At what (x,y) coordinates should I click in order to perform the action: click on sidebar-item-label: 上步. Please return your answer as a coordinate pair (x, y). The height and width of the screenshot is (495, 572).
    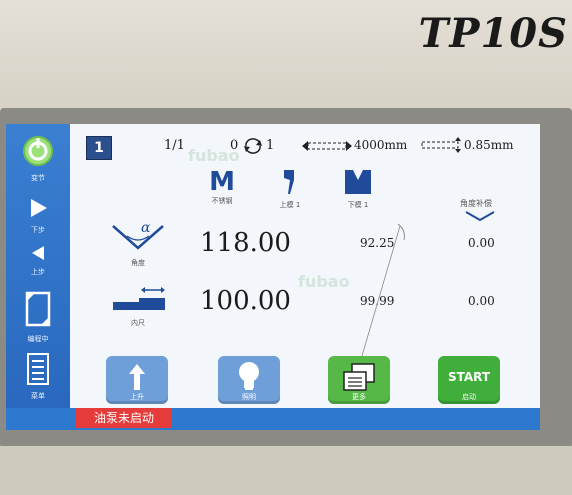
    Looking at the image, I should click on (38, 272).